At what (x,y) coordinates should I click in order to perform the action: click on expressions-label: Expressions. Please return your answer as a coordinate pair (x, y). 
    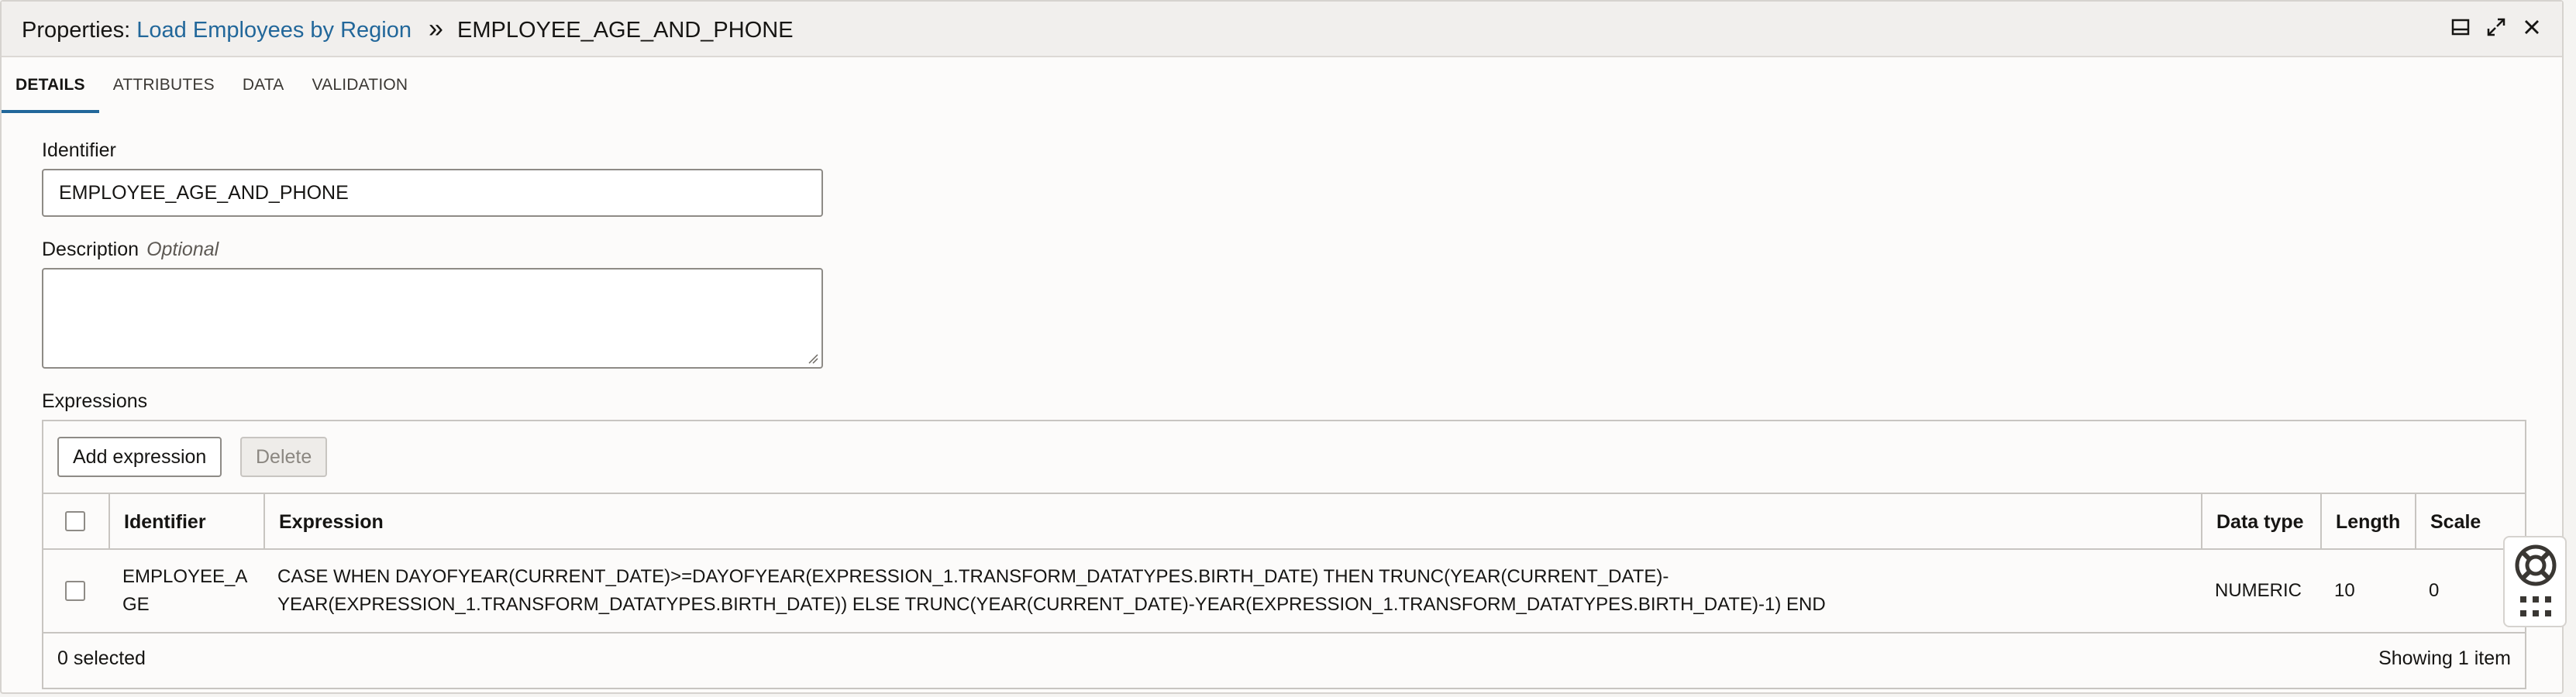
    Looking at the image, I should click on (95, 401).